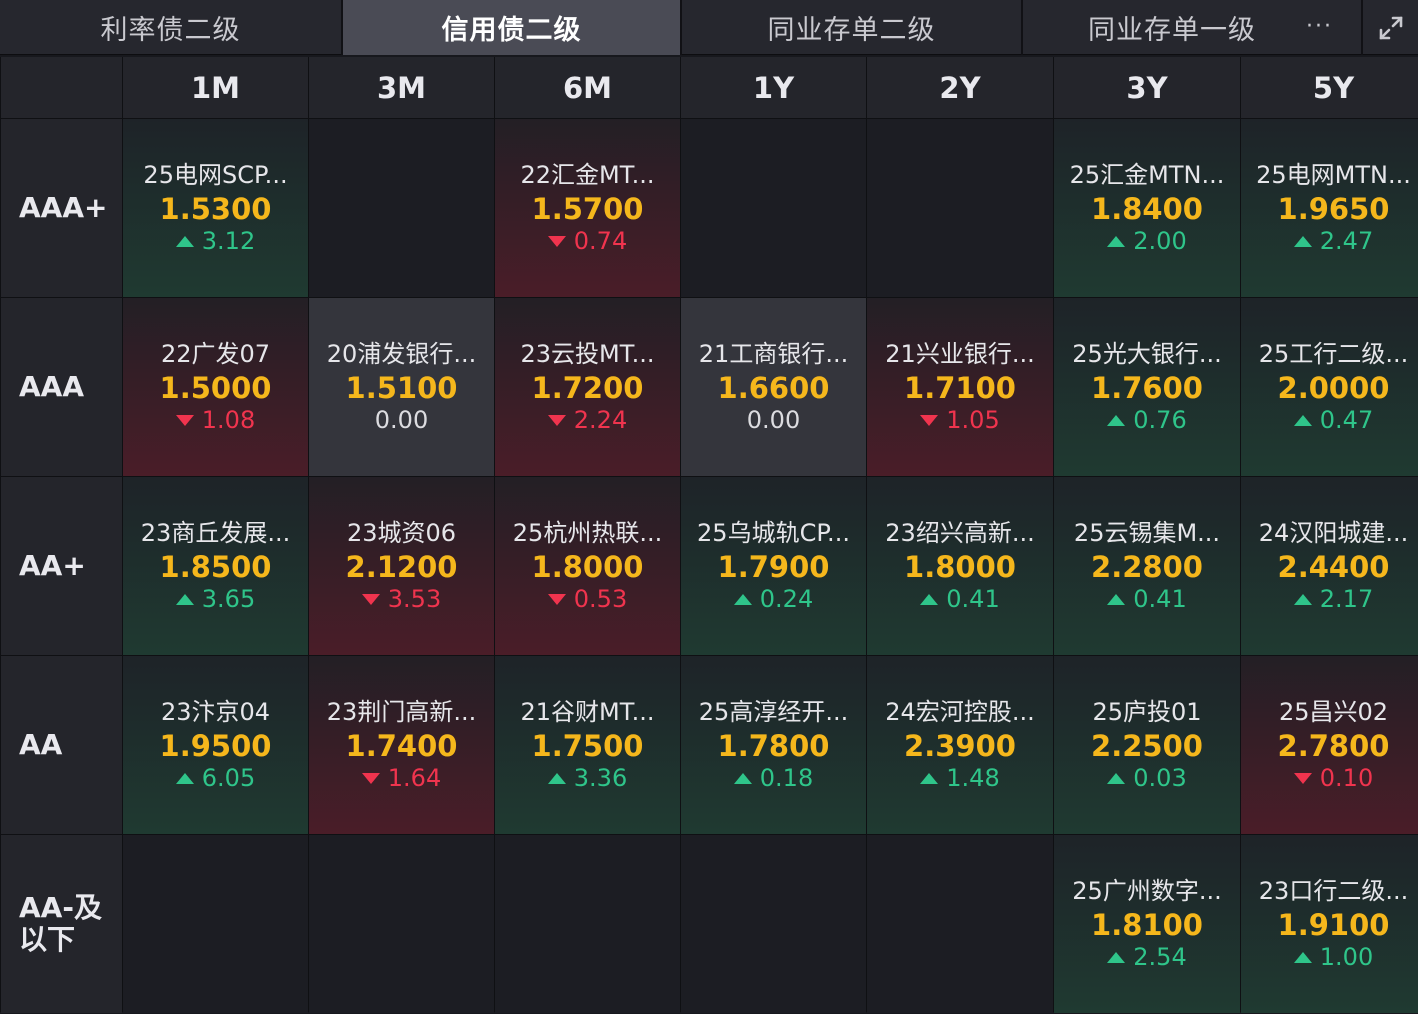  I want to click on row-label-line: AA-及, so click(60, 907).